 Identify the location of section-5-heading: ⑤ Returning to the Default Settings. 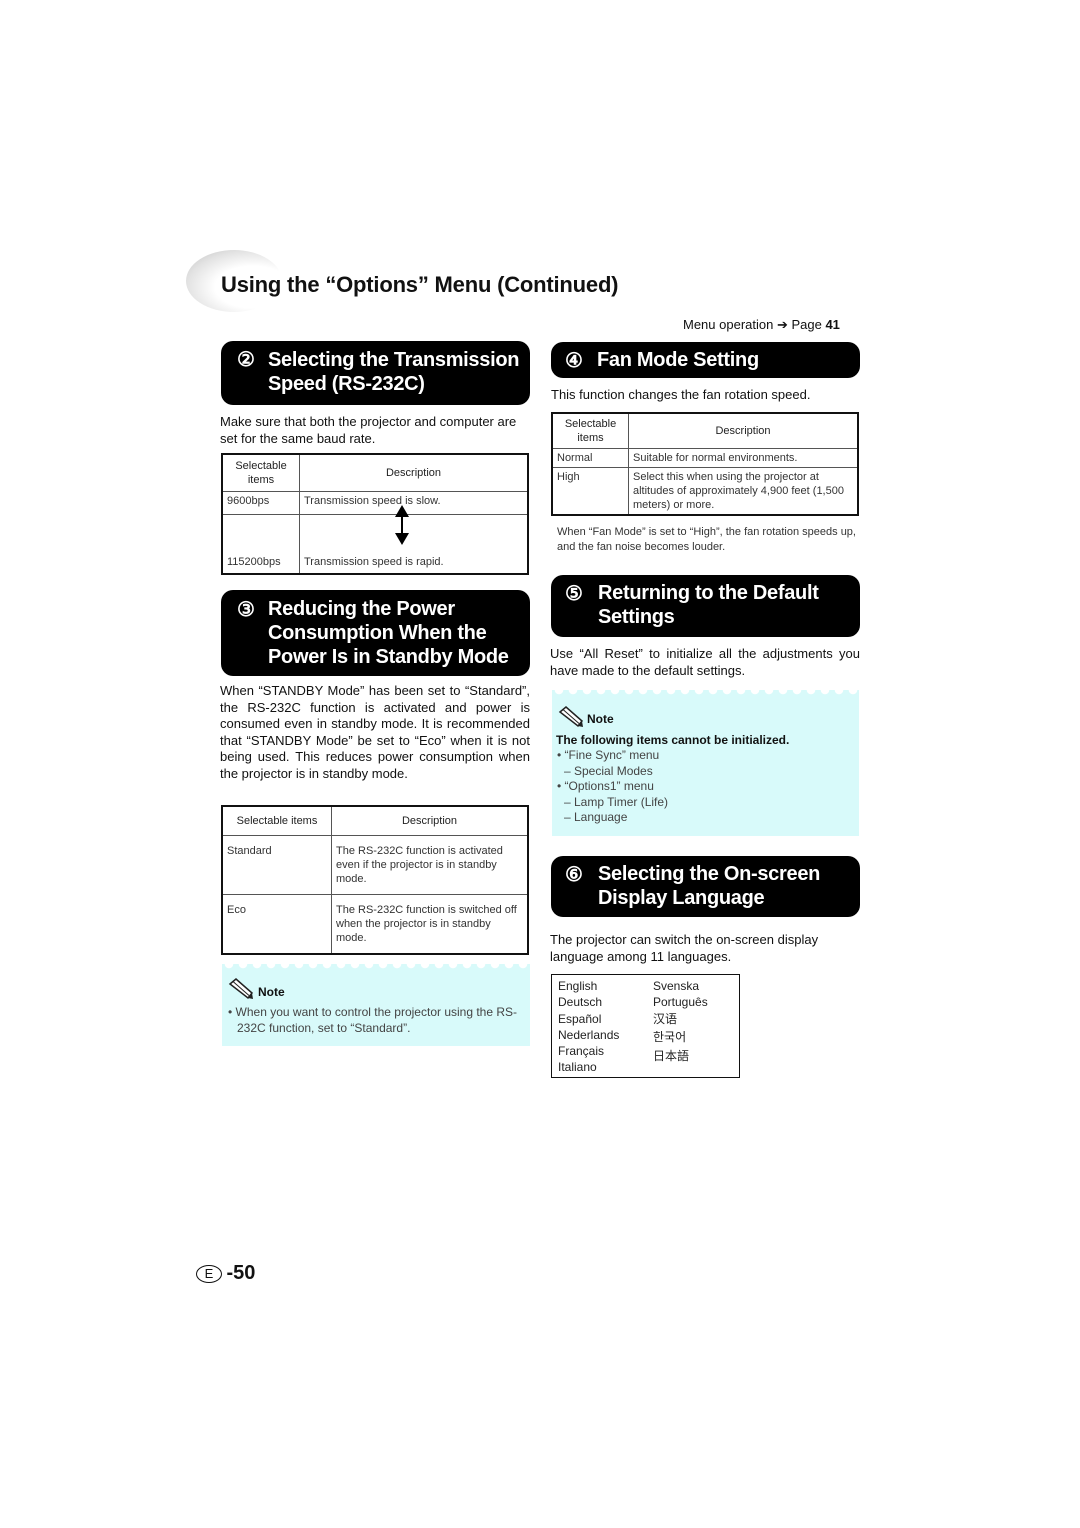
(705, 606).